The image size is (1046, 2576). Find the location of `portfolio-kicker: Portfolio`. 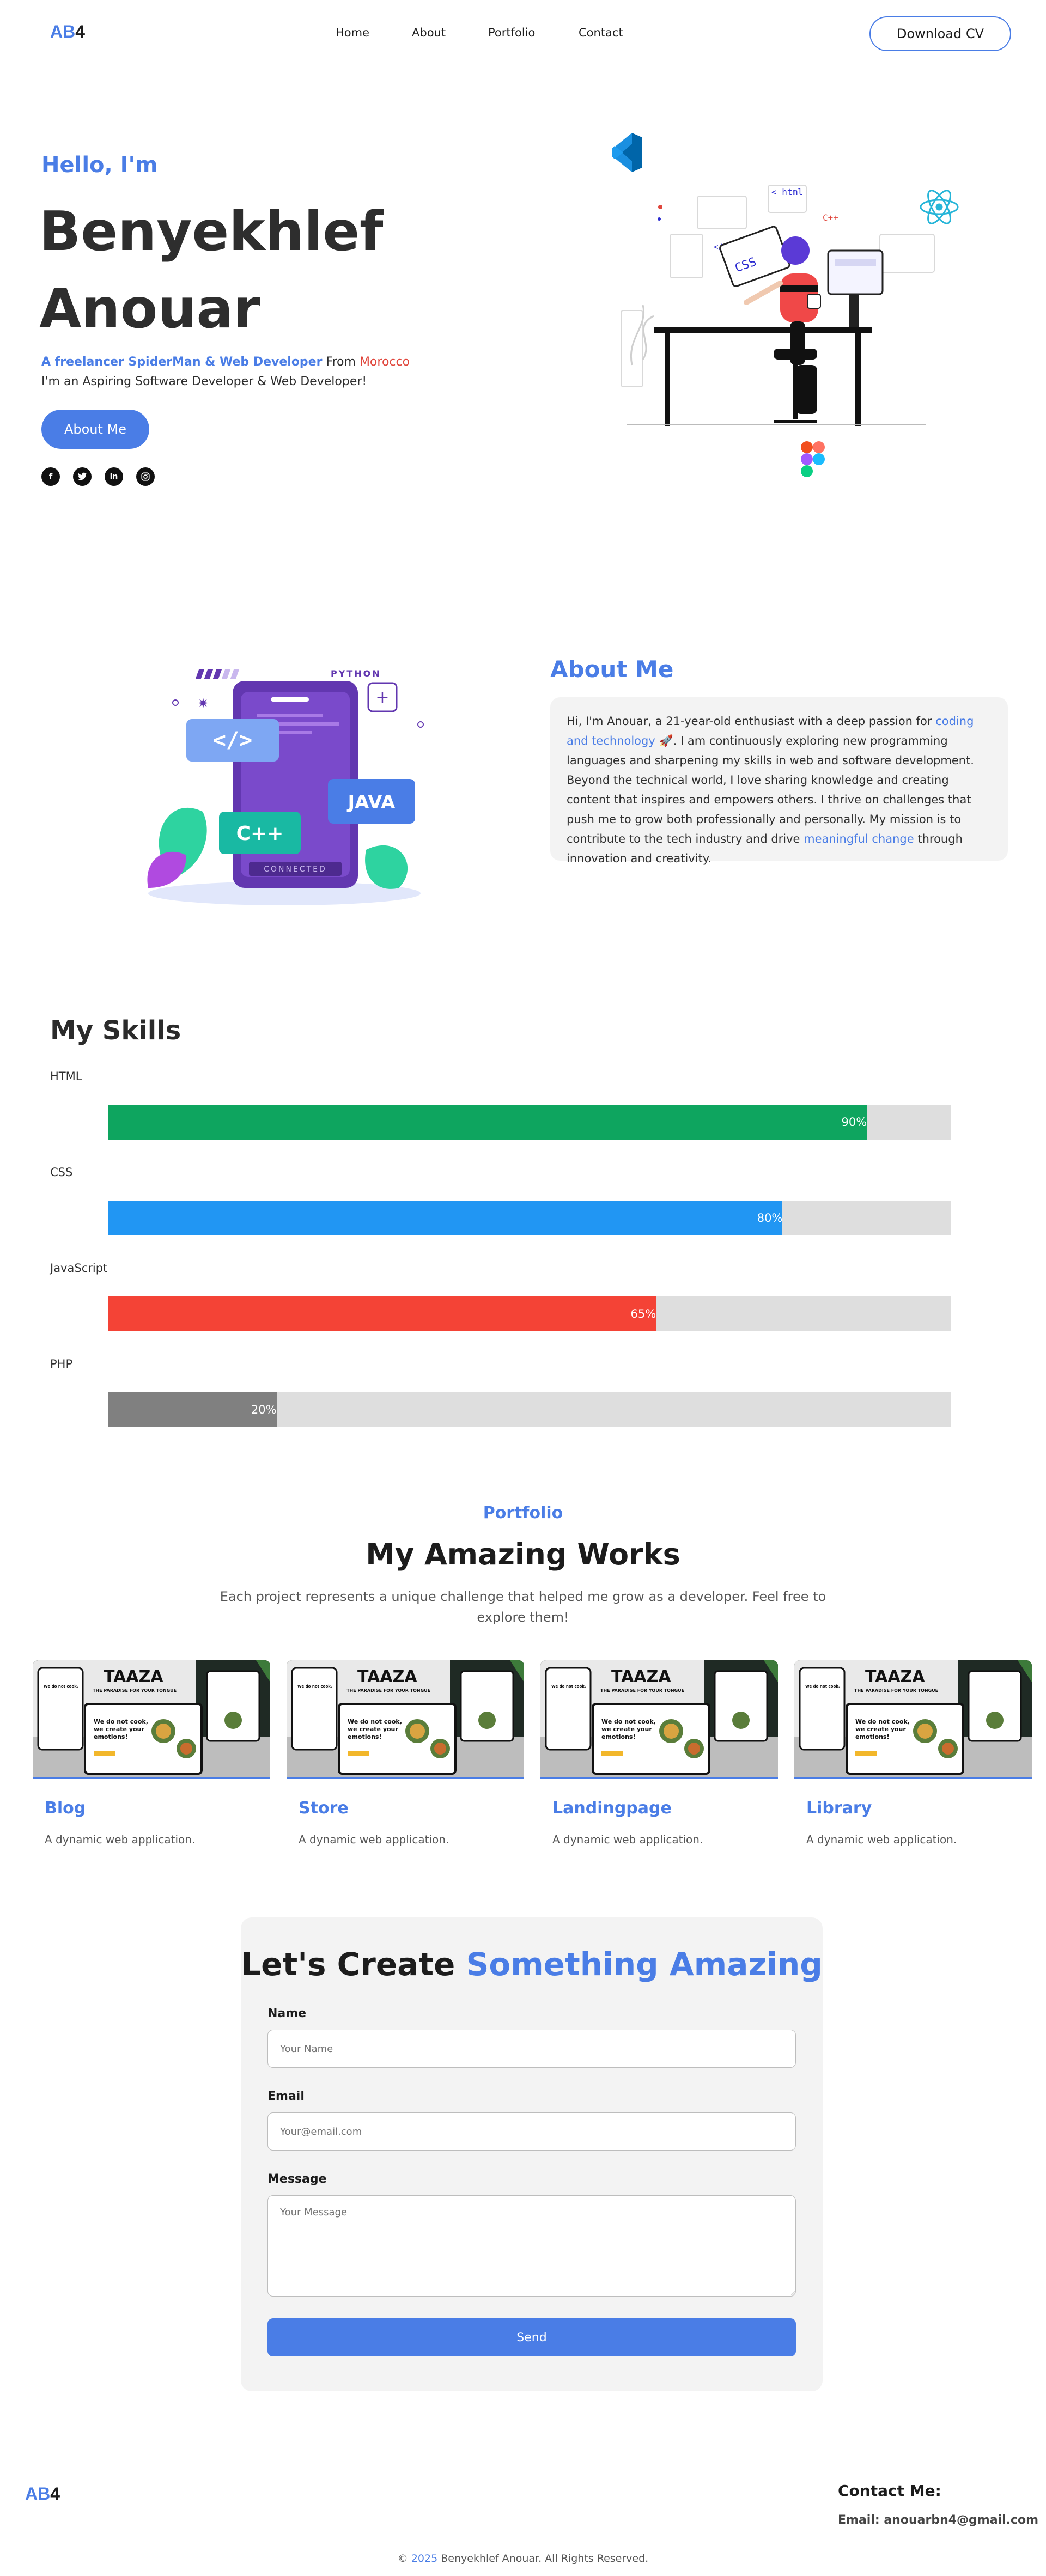

portfolio-kicker: Portfolio is located at coordinates (523, 1513).